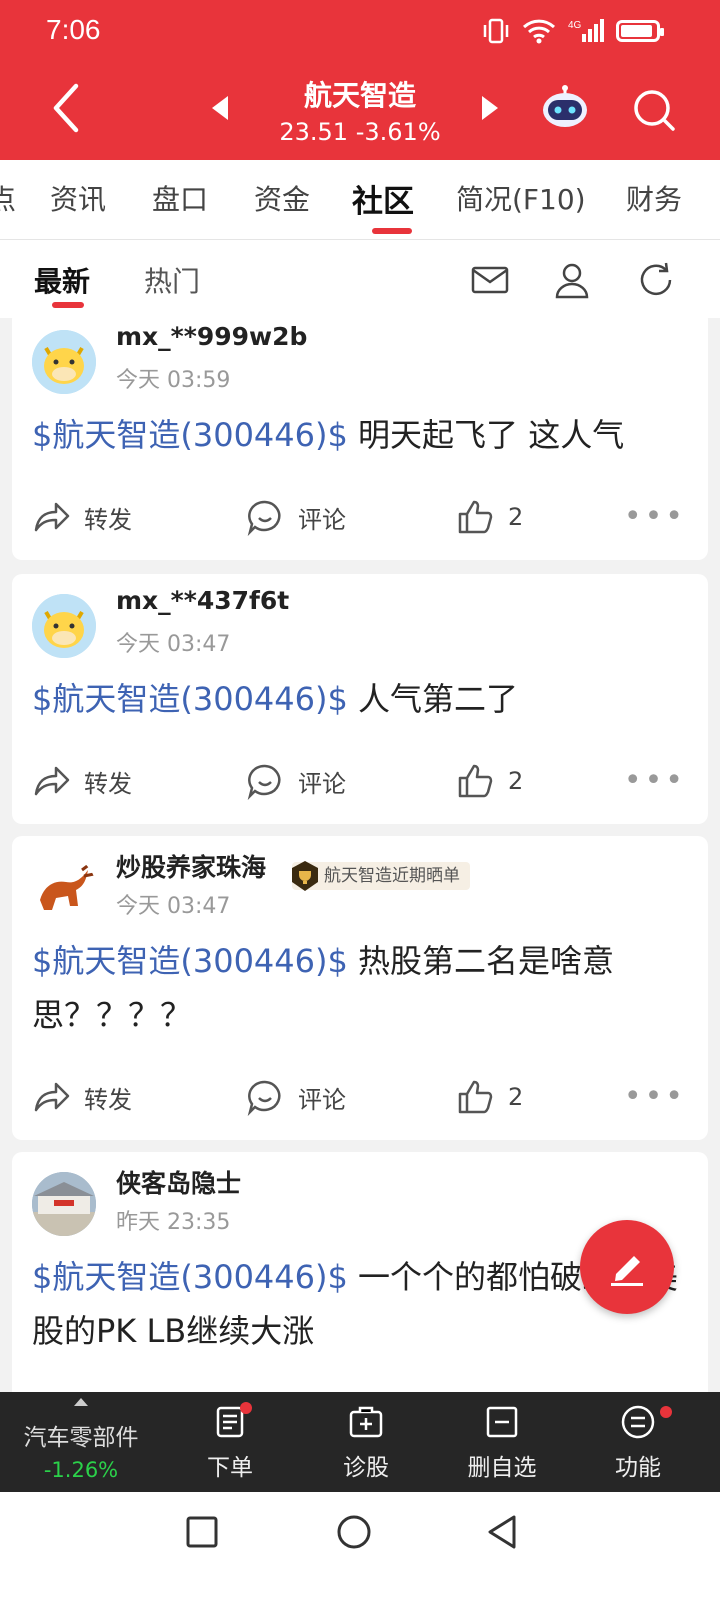  What do you see at coordinates (656, 280) in the screenshot?
I see `refresh-icon` at bounding box center [656, 280].